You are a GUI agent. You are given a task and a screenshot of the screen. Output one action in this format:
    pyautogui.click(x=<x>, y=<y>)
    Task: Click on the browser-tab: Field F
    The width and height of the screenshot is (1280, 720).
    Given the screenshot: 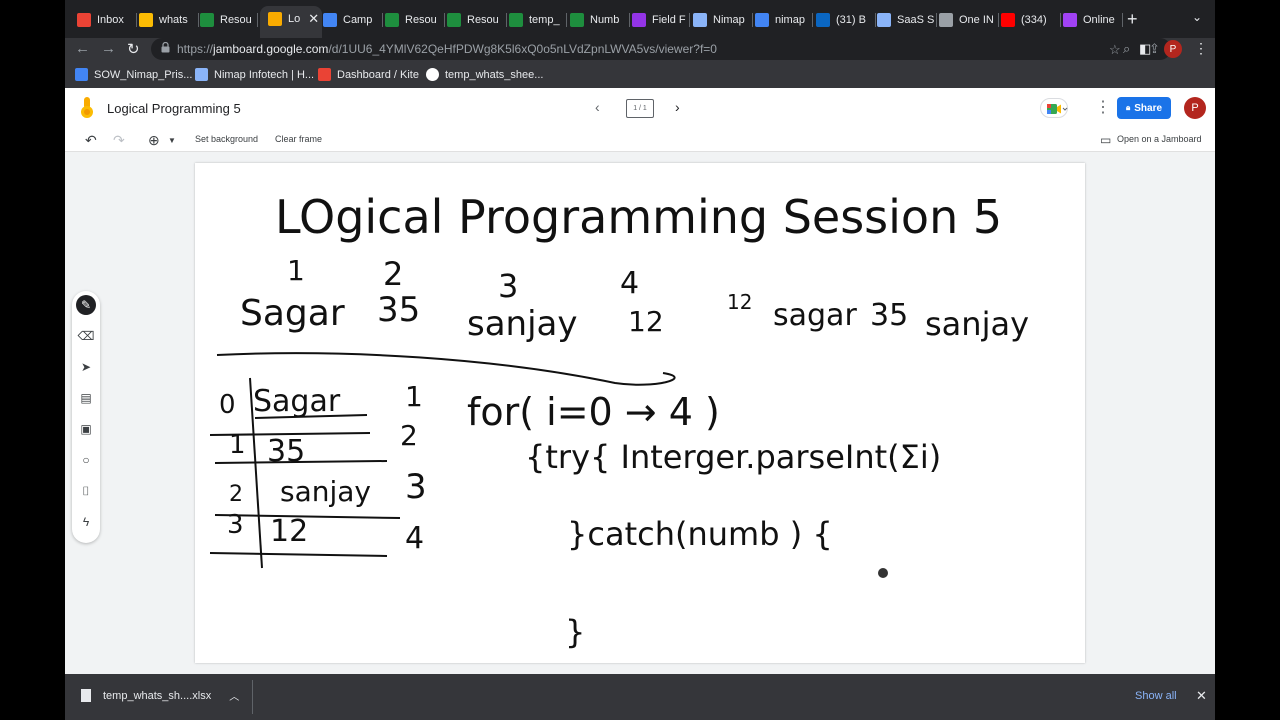 What is the action you would take?
    pyautogui.click(x=661, y=20)
    